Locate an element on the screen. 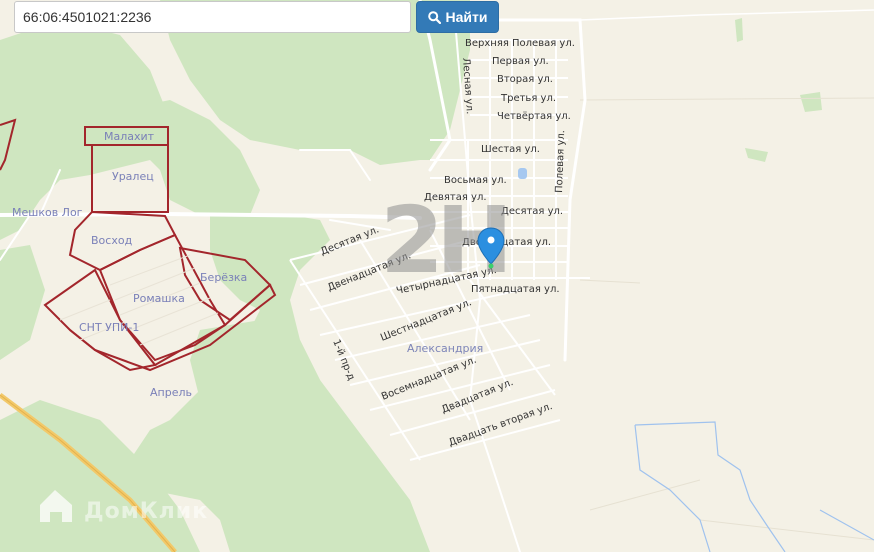  label-beryozka: Берёзка is located at coordinates (223, 277).